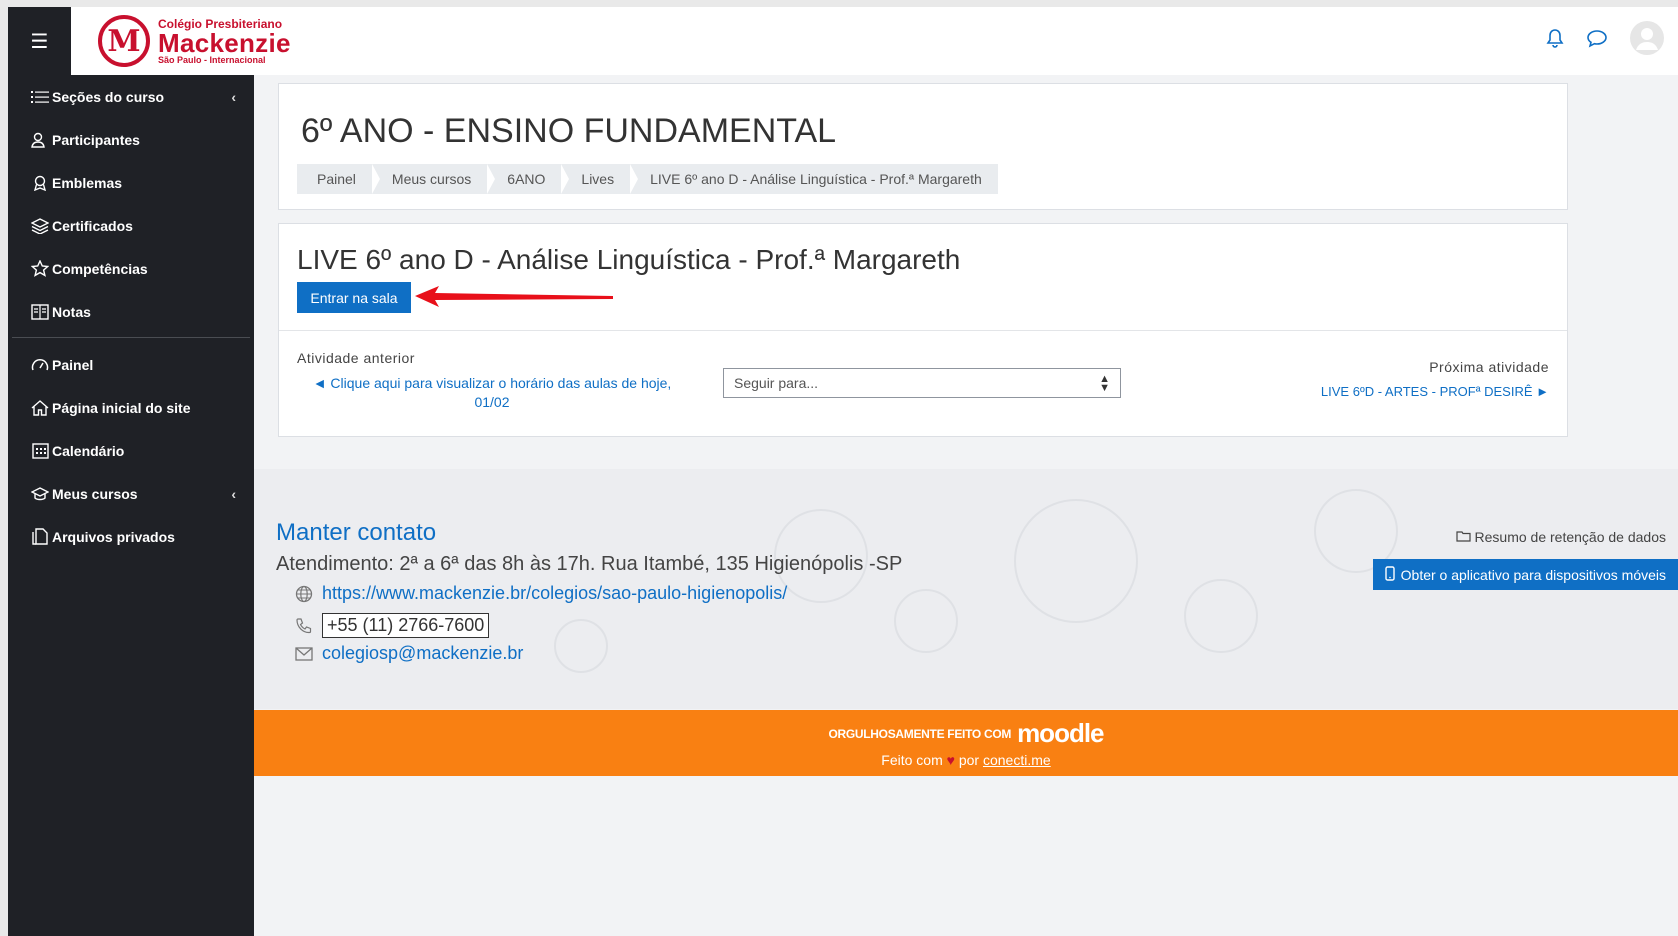  I want to click on page-title: 6º ANO - ENSINO FUNDAMENTAL, so click(569, 131).